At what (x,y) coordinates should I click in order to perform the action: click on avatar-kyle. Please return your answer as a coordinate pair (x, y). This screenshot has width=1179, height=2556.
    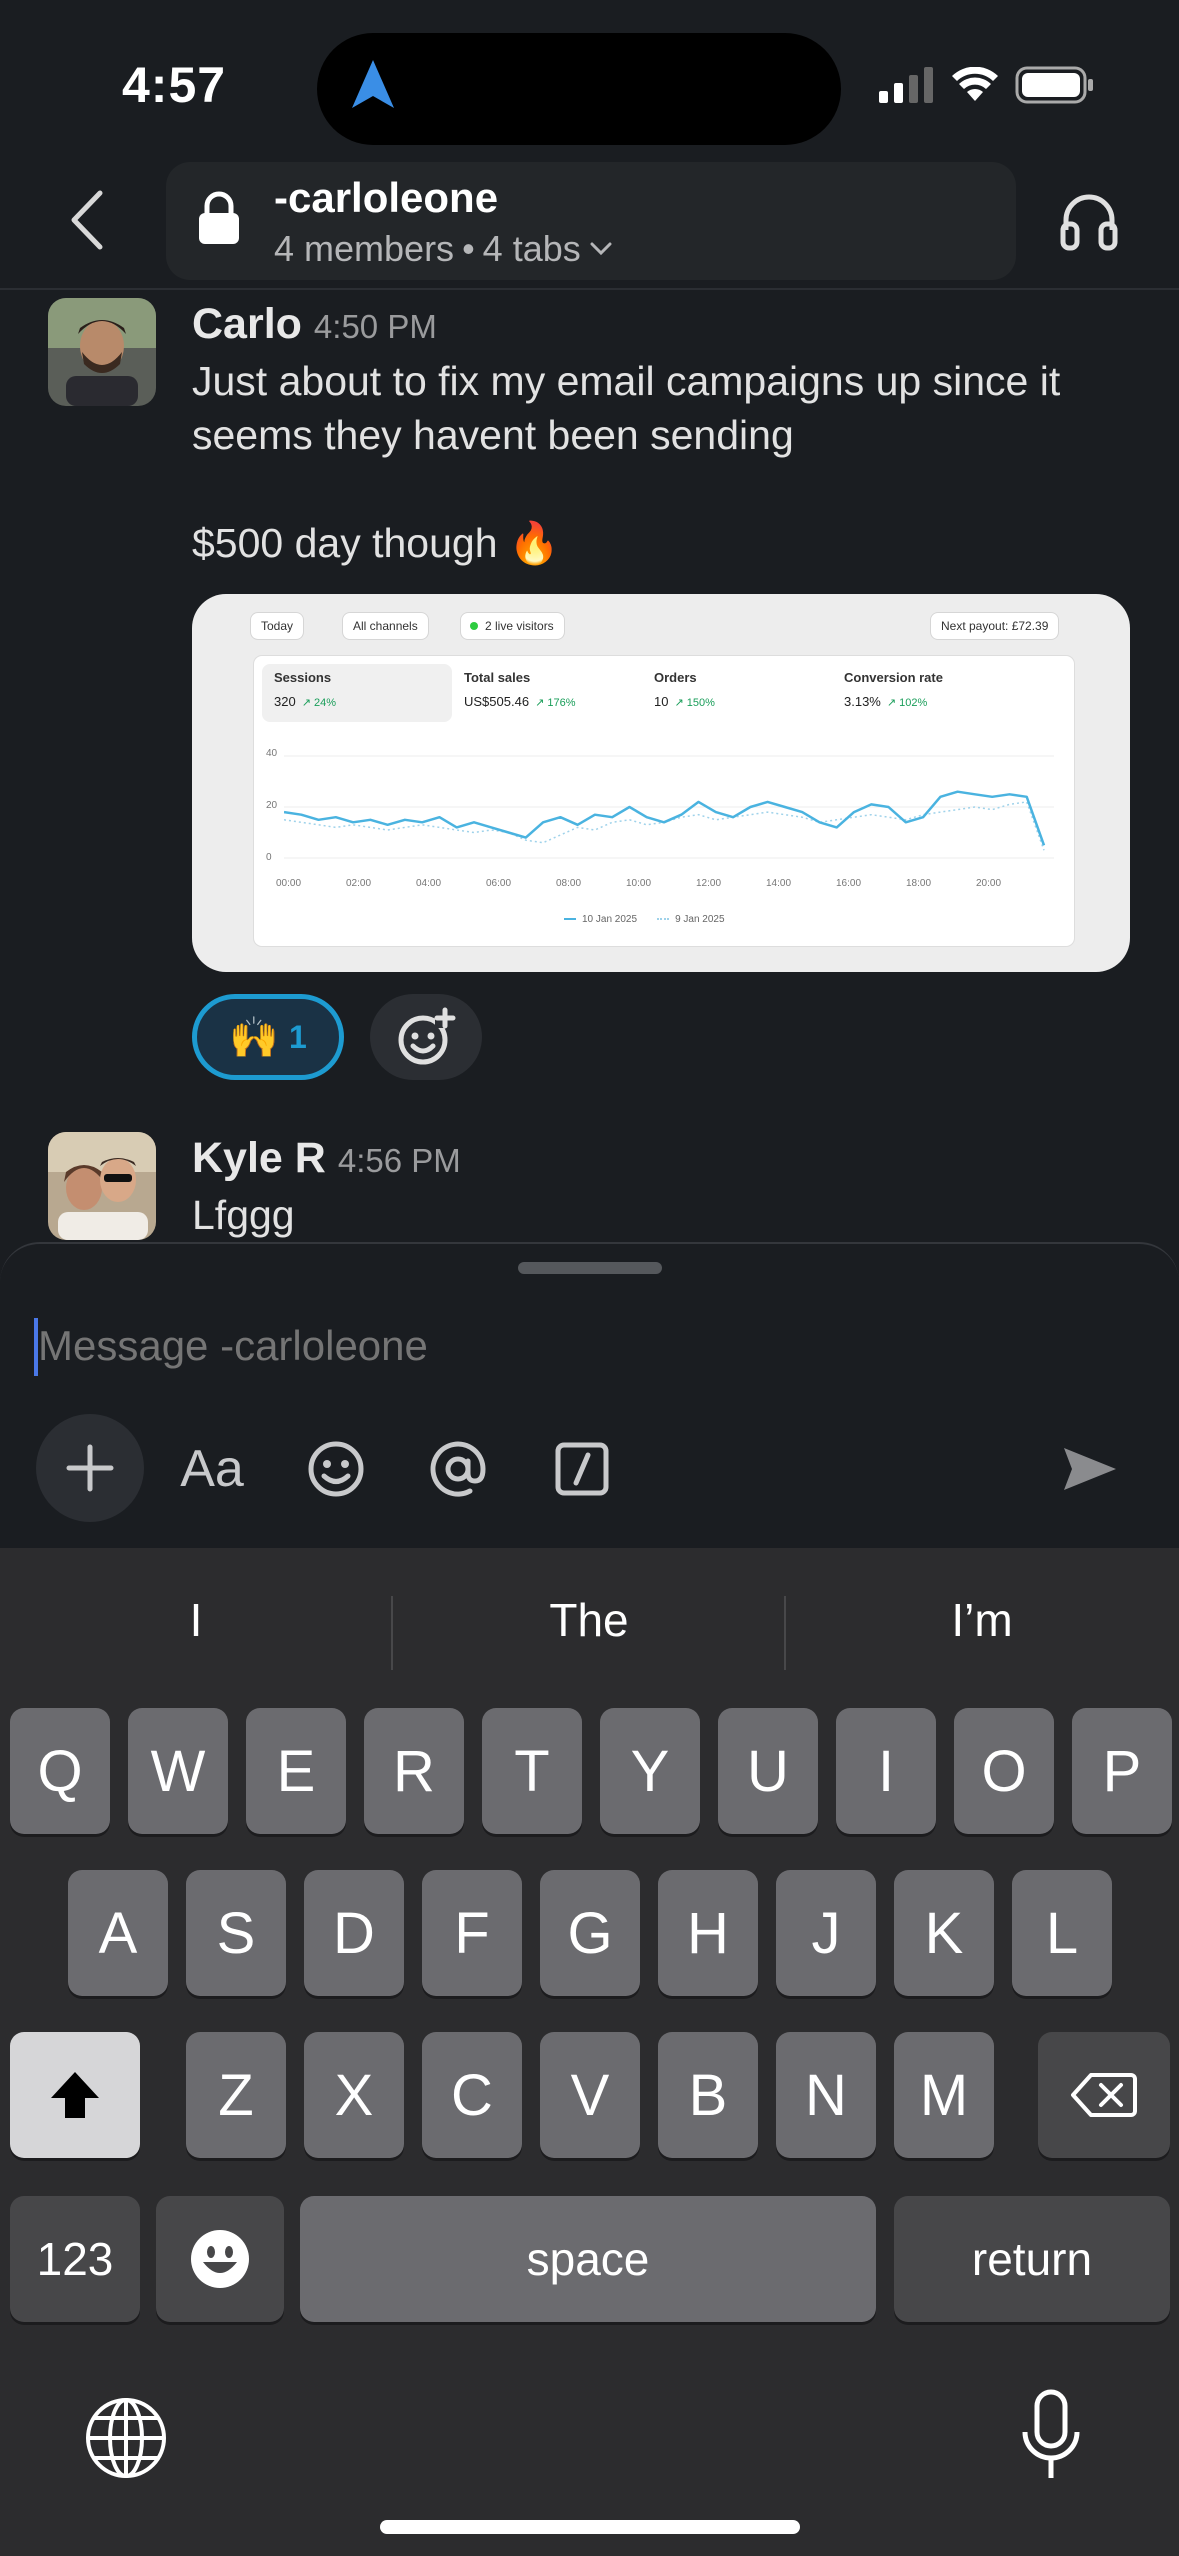
    Looking at the image, I should click on (102, 1186).